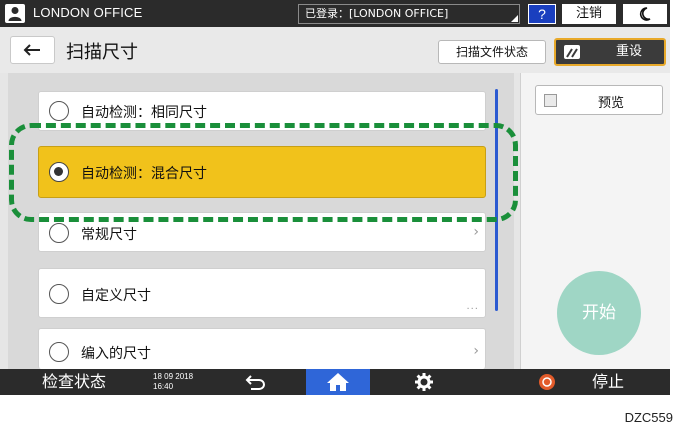 This screenshot has width=679, height=427. Describe the element at coordinates (109, 235) in the screenshot. I see `option-label: 常规尺寸` at that location.